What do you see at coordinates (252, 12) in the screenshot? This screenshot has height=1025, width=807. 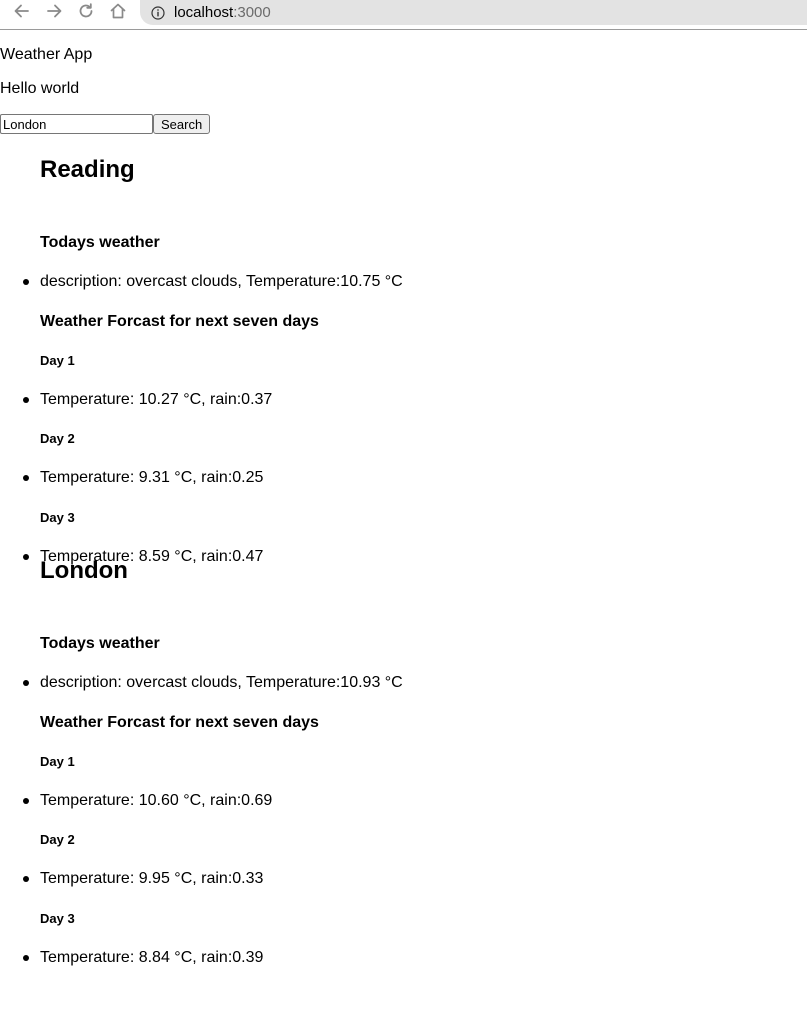 I see `url-port: :3000` at bounding box center [252, 12].